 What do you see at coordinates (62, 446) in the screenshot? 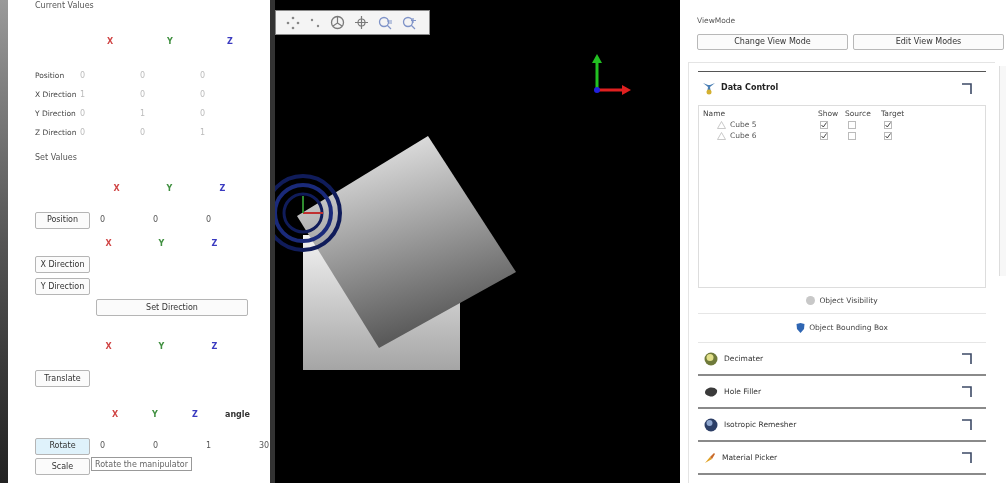
I see `rotate-button: Rotate` at bounding box center [62, 446].